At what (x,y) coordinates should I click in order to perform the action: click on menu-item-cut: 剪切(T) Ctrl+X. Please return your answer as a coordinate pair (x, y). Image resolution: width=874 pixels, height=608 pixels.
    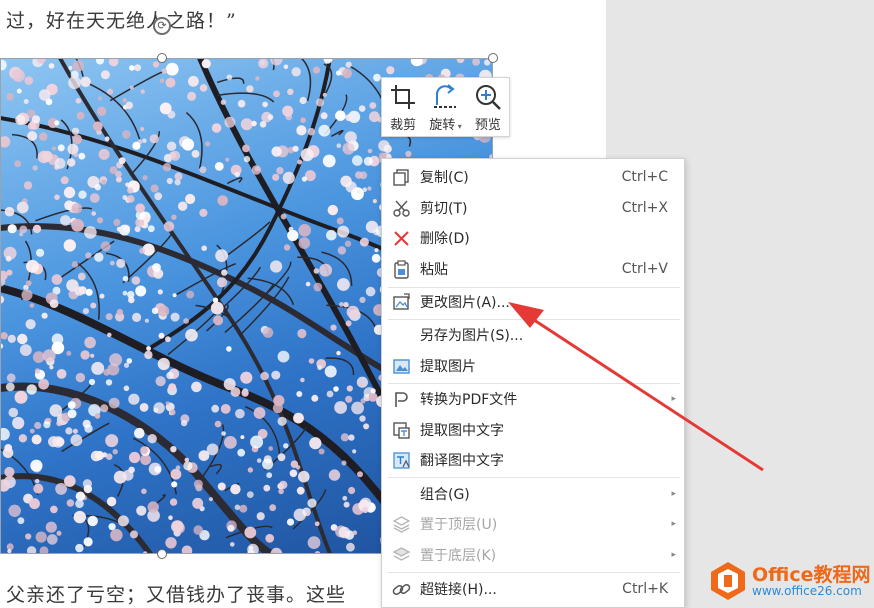
    Looking at the image, I should click on (533, 208).